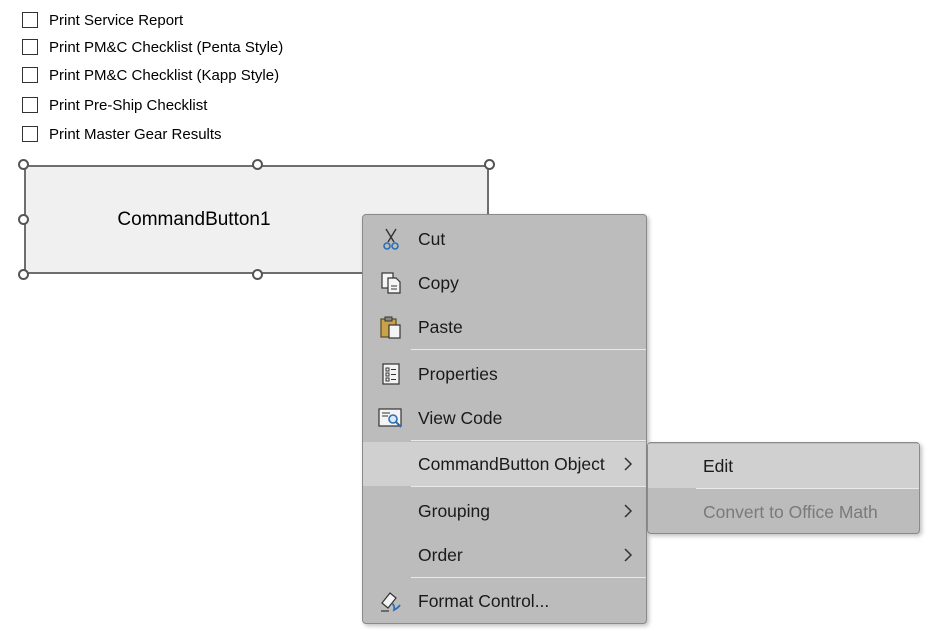 Image resolution: width=946 pixels, height=631 pixels. Describe the element at coordinates (23, 164) in the screenshot. I see `resize-handle-top-left` at that location.